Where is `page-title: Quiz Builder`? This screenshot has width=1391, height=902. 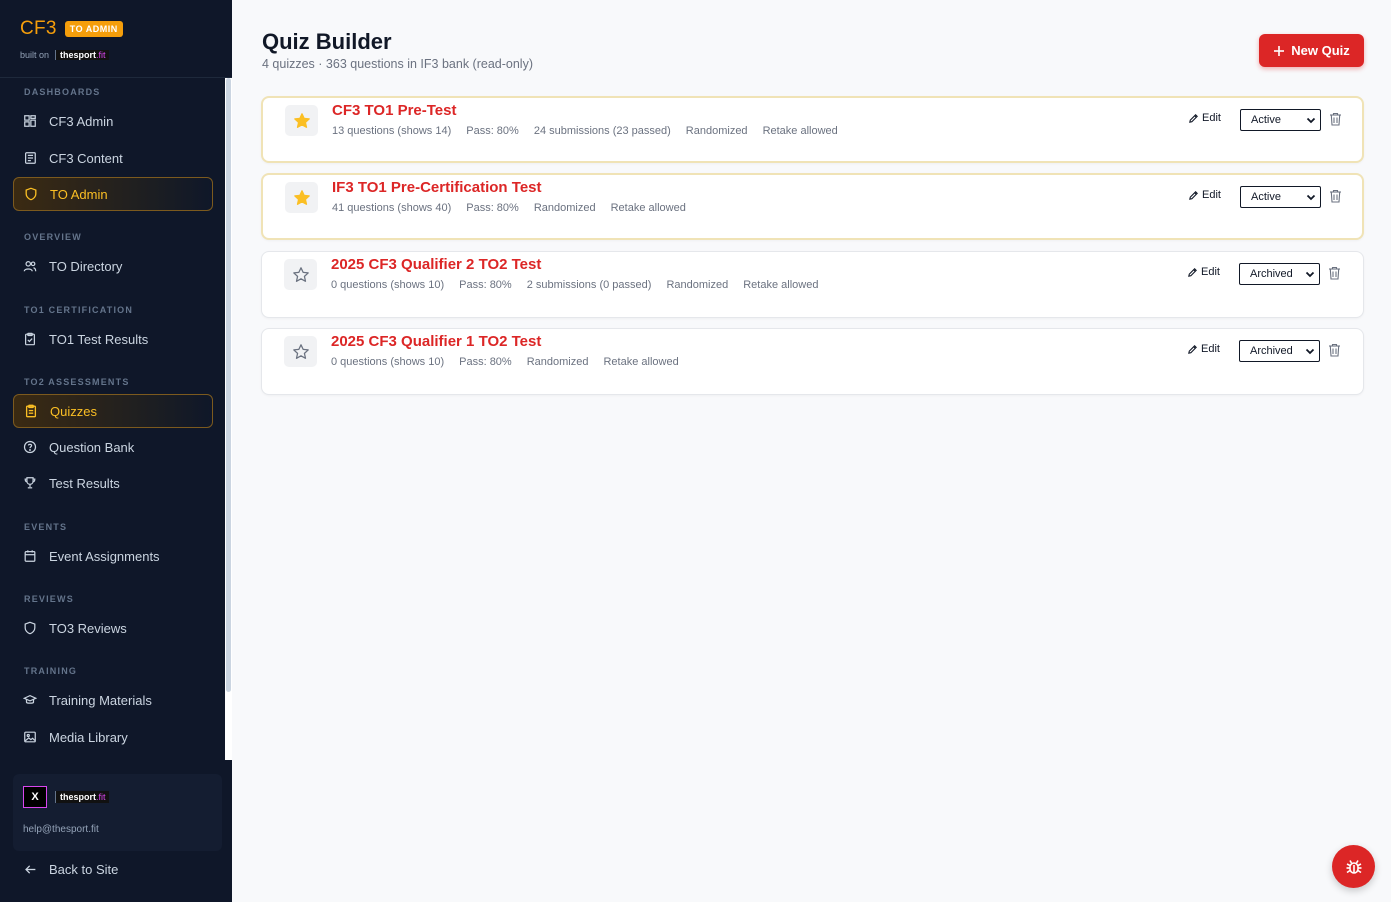
page-title: Quiz Builder is located at coordinates (327, 41).